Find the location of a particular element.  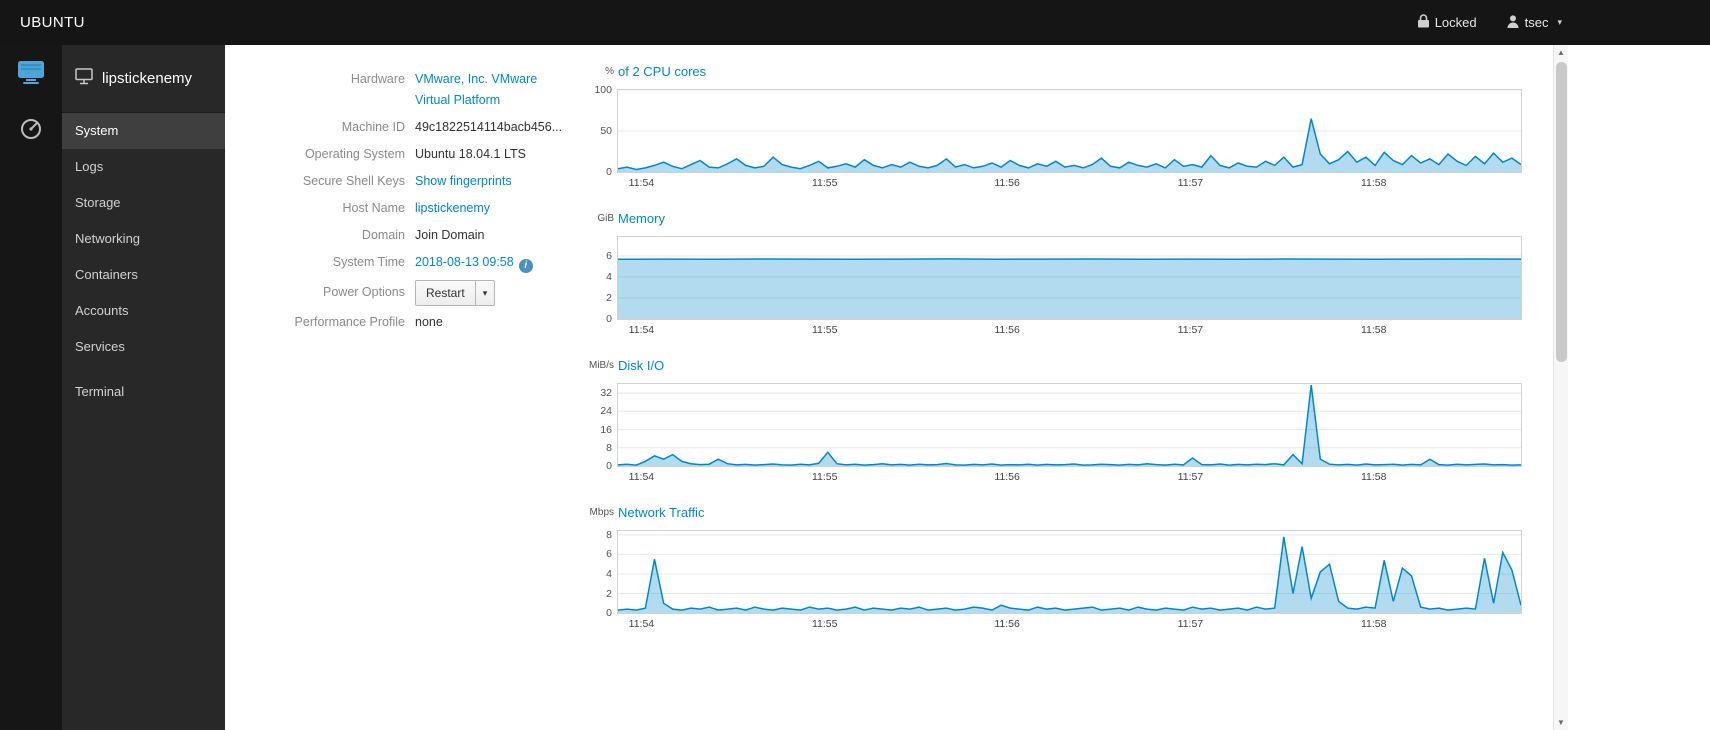

domain-row: Domain Join Domain is located at coordinates (407, 235).